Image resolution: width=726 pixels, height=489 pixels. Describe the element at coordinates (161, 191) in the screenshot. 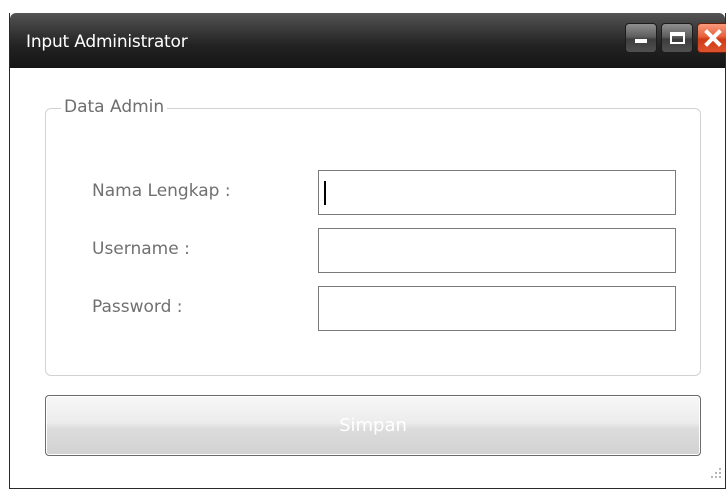

I see `nama-lengkap-label: Nama Lengkap :` at that location.